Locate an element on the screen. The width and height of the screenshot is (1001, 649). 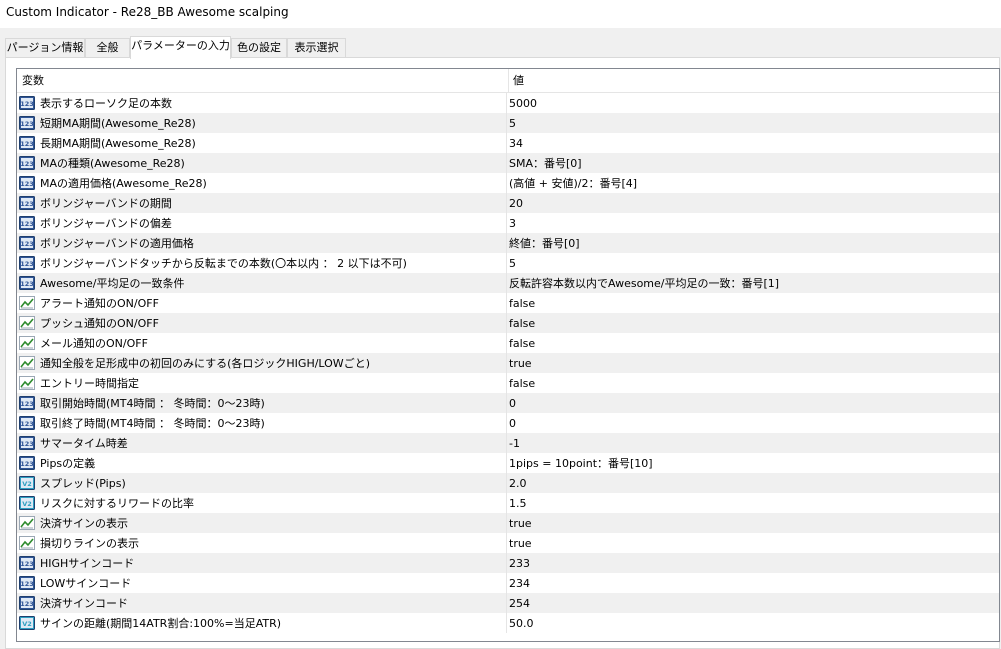
parameter-name-cell: 123 ボリンジャーバンドタッチから反転までの本数(〇本以内 ： 2 以下は不可) is located at coordinates (262, 263).